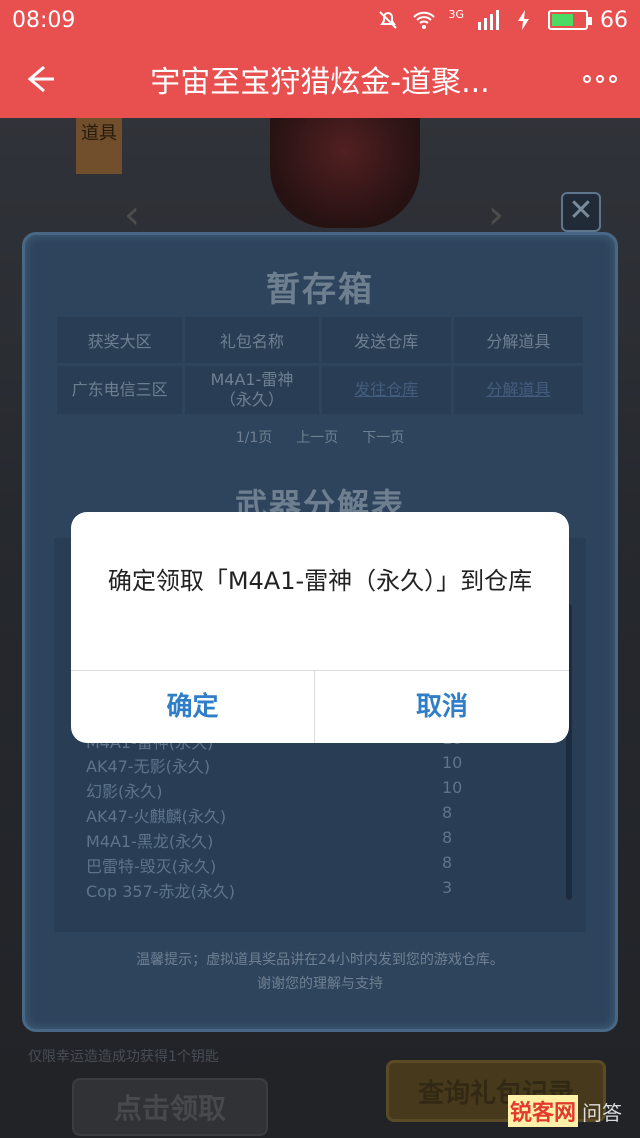 The width and height of the screenshot is (640, 1138). I want to click on watermark-brand: 锐客网, so click(543, 1111).